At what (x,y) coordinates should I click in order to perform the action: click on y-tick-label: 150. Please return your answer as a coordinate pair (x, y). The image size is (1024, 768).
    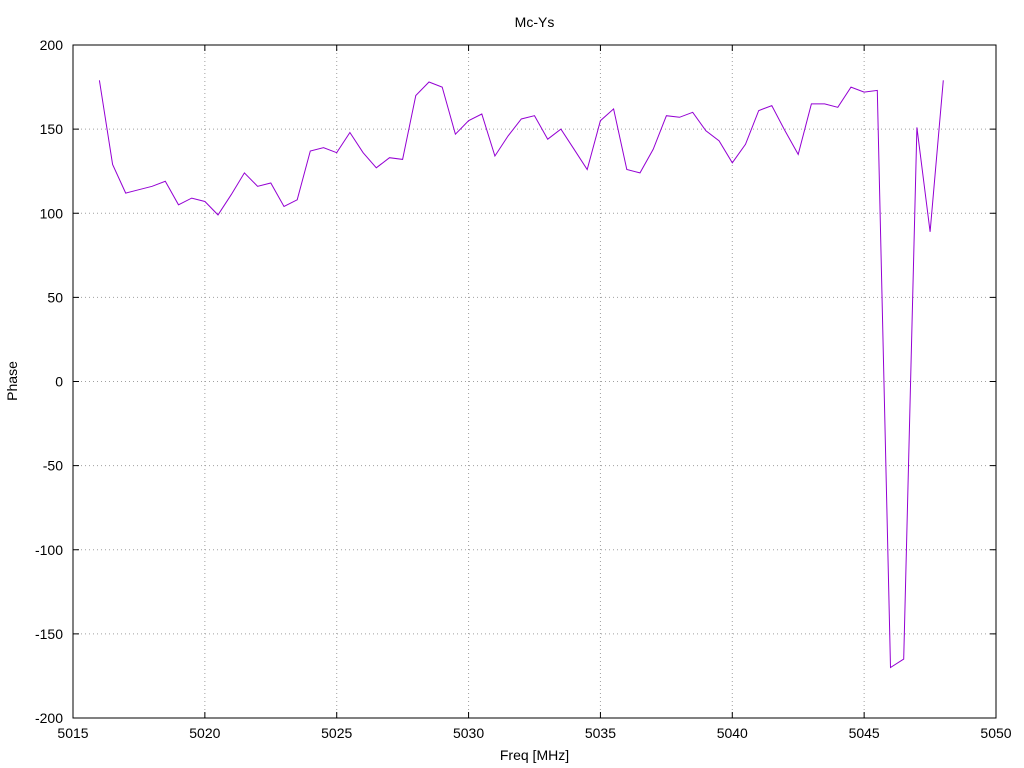
    Looking at the image, I should click on (52, 129).